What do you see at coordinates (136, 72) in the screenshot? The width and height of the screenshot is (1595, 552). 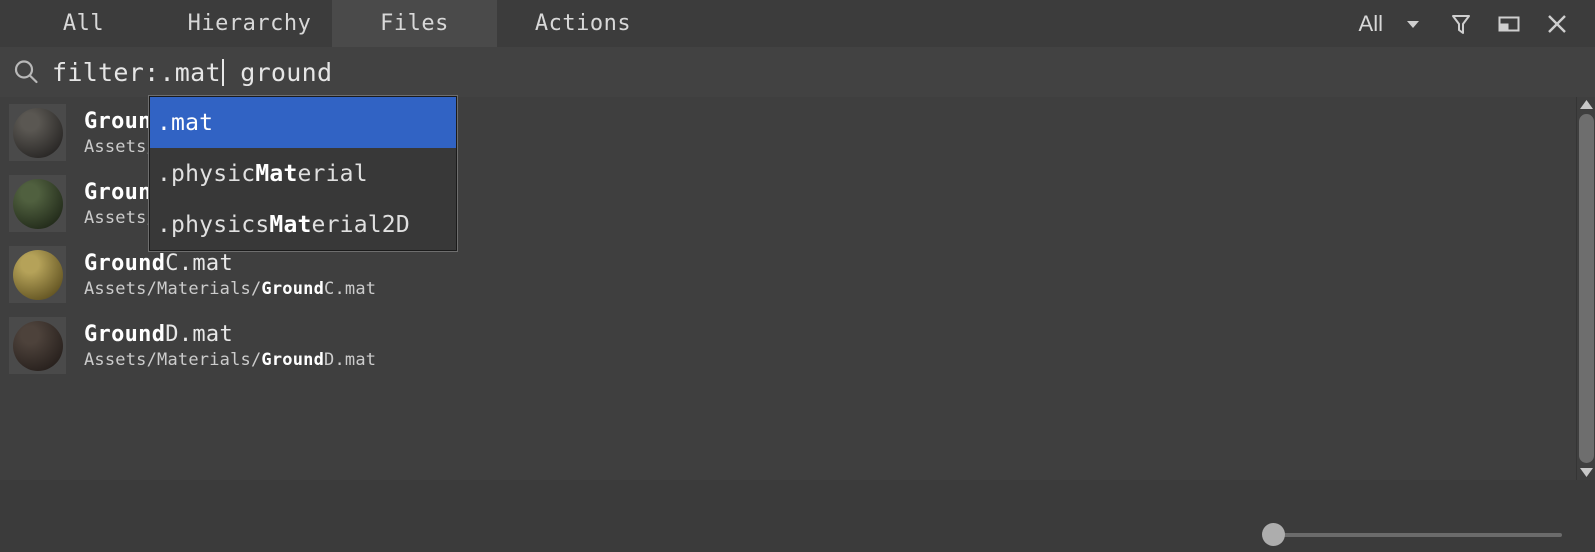 I see `search-text-before-caret: filter:.mat` at bounding box center [136, 72].